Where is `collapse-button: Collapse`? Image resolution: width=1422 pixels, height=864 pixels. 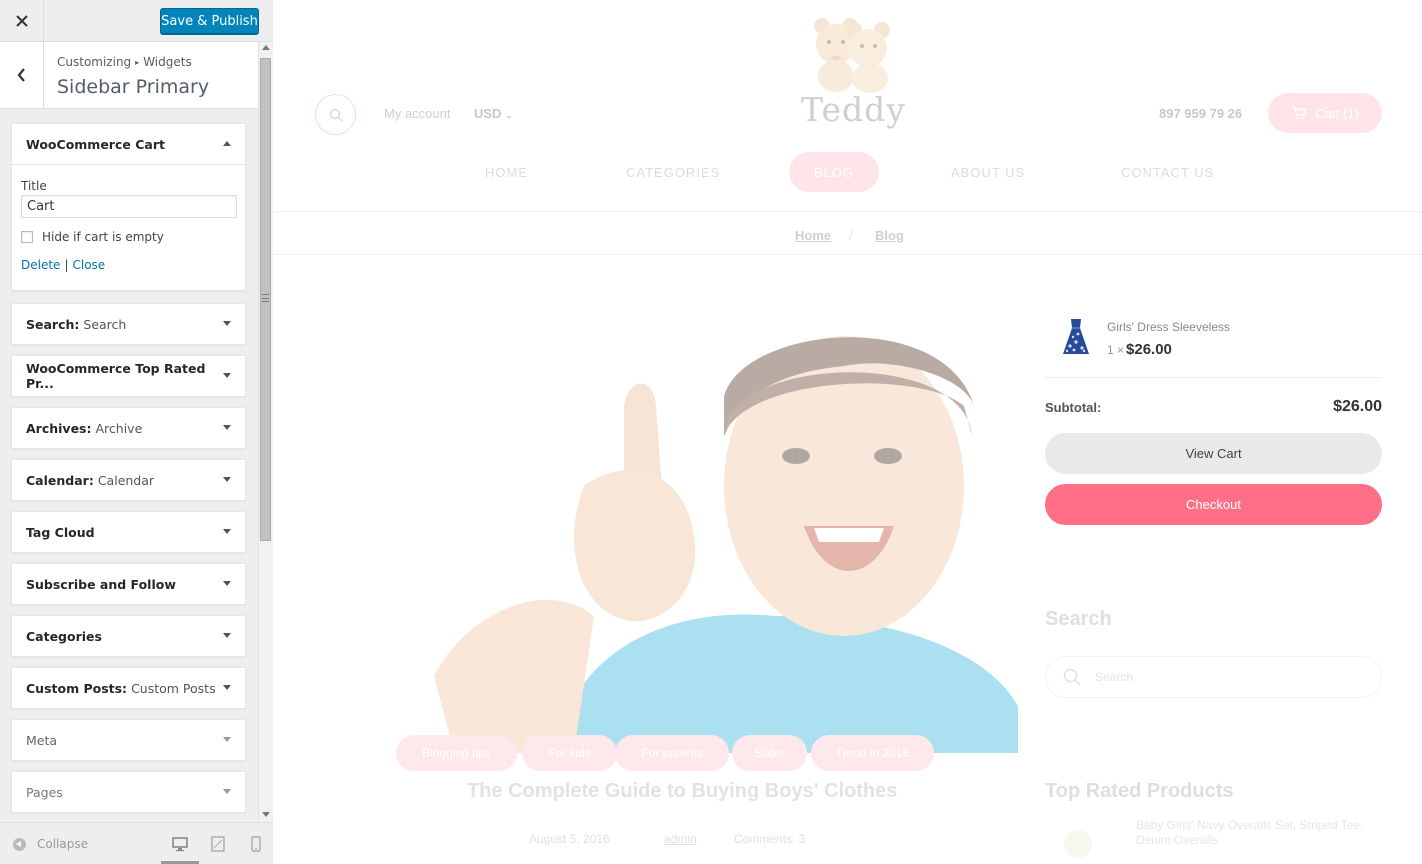
collapse-button: Collapse is located at coordinates (50, 844).